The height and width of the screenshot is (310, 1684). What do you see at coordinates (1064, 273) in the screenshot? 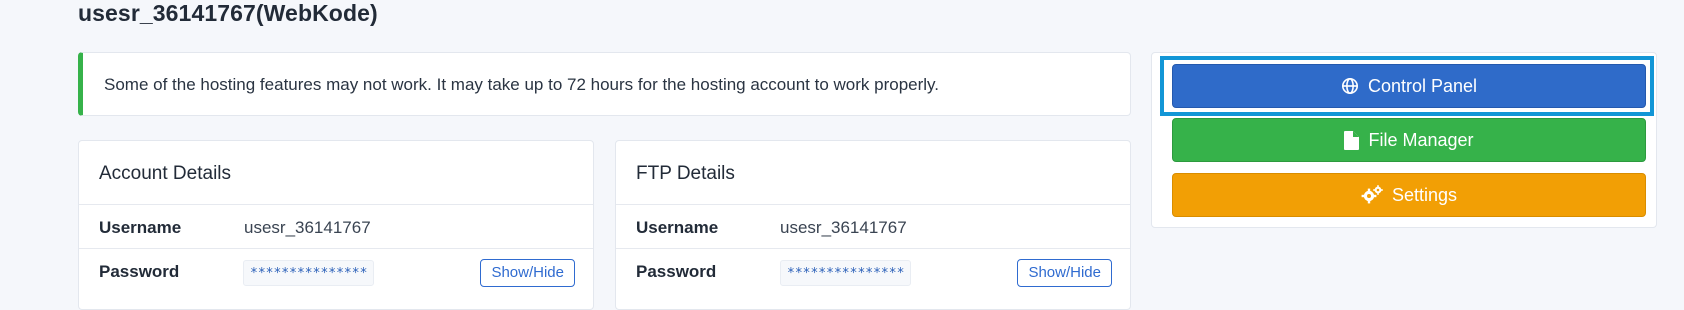
I see `ftp-show-hide-button: Show/Hide` at bounding box center [1064, 273].